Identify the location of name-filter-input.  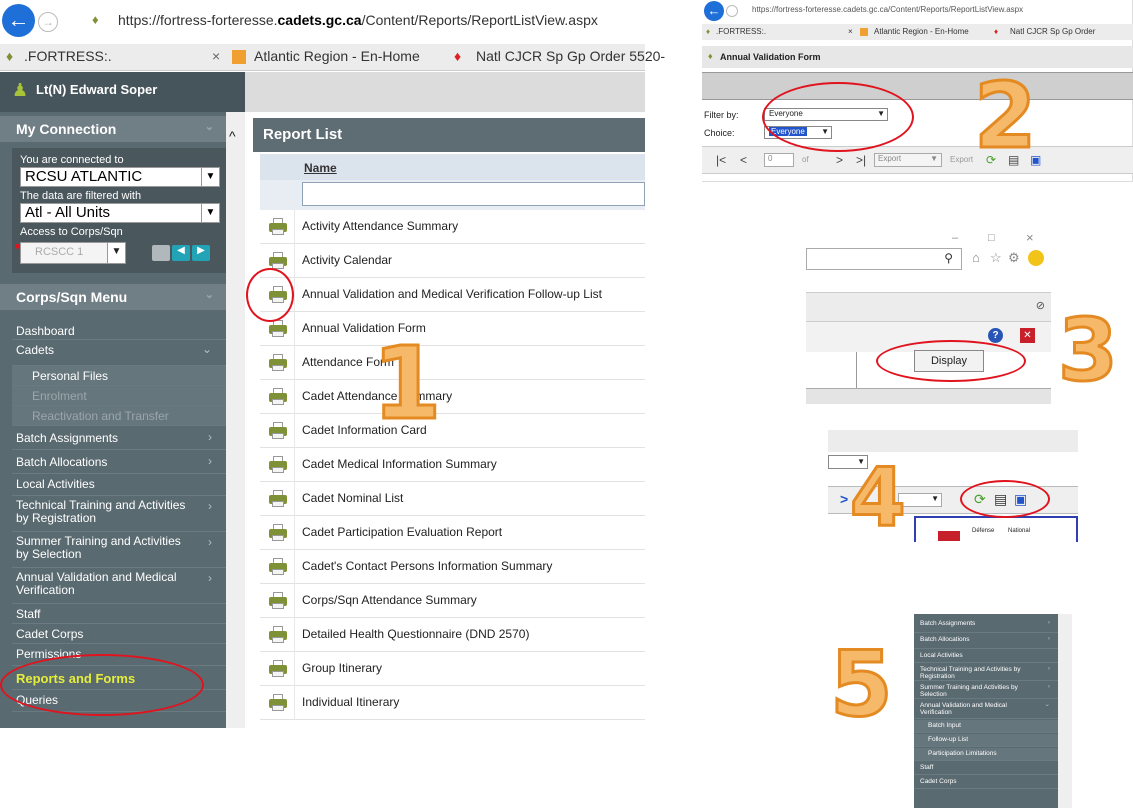
(473, 194).